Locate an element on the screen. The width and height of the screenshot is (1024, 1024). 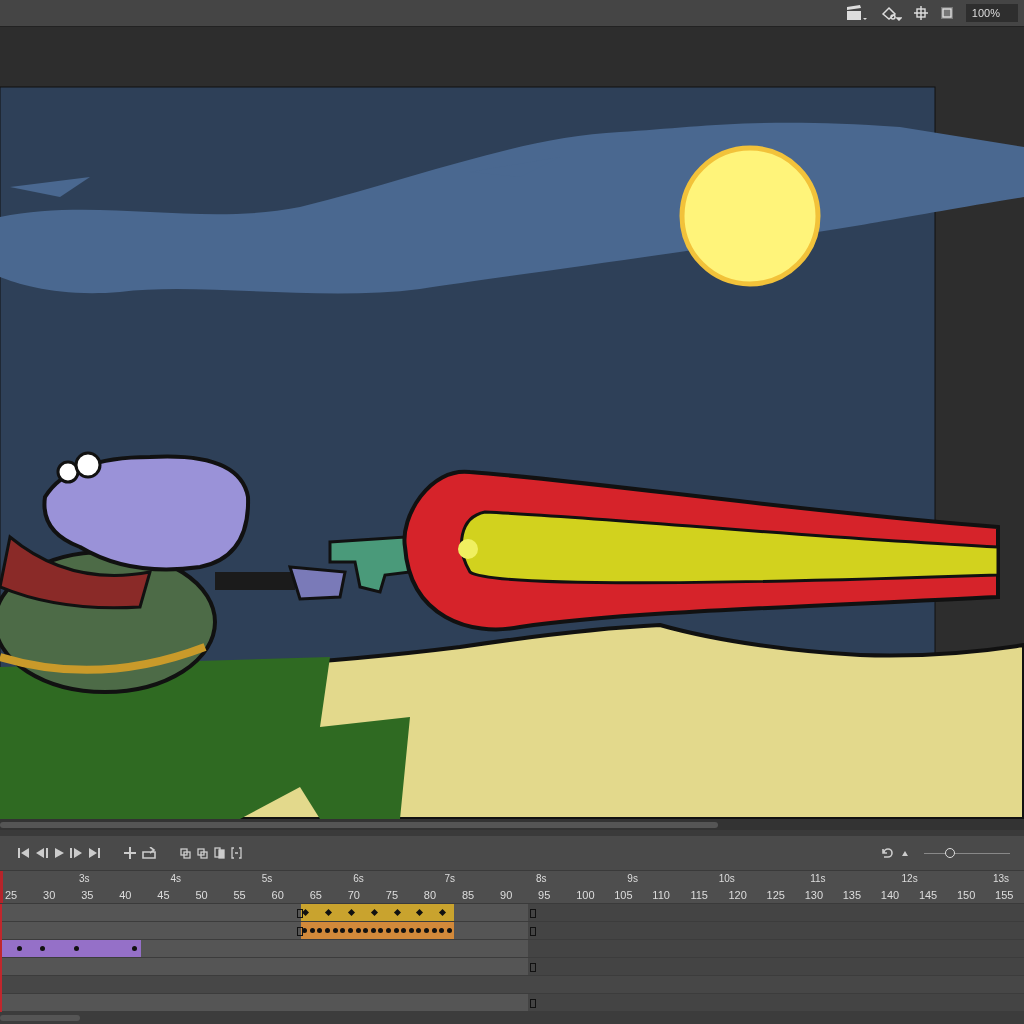
horizontal-scrollbar-thumb is located at coordinates (359, 824).